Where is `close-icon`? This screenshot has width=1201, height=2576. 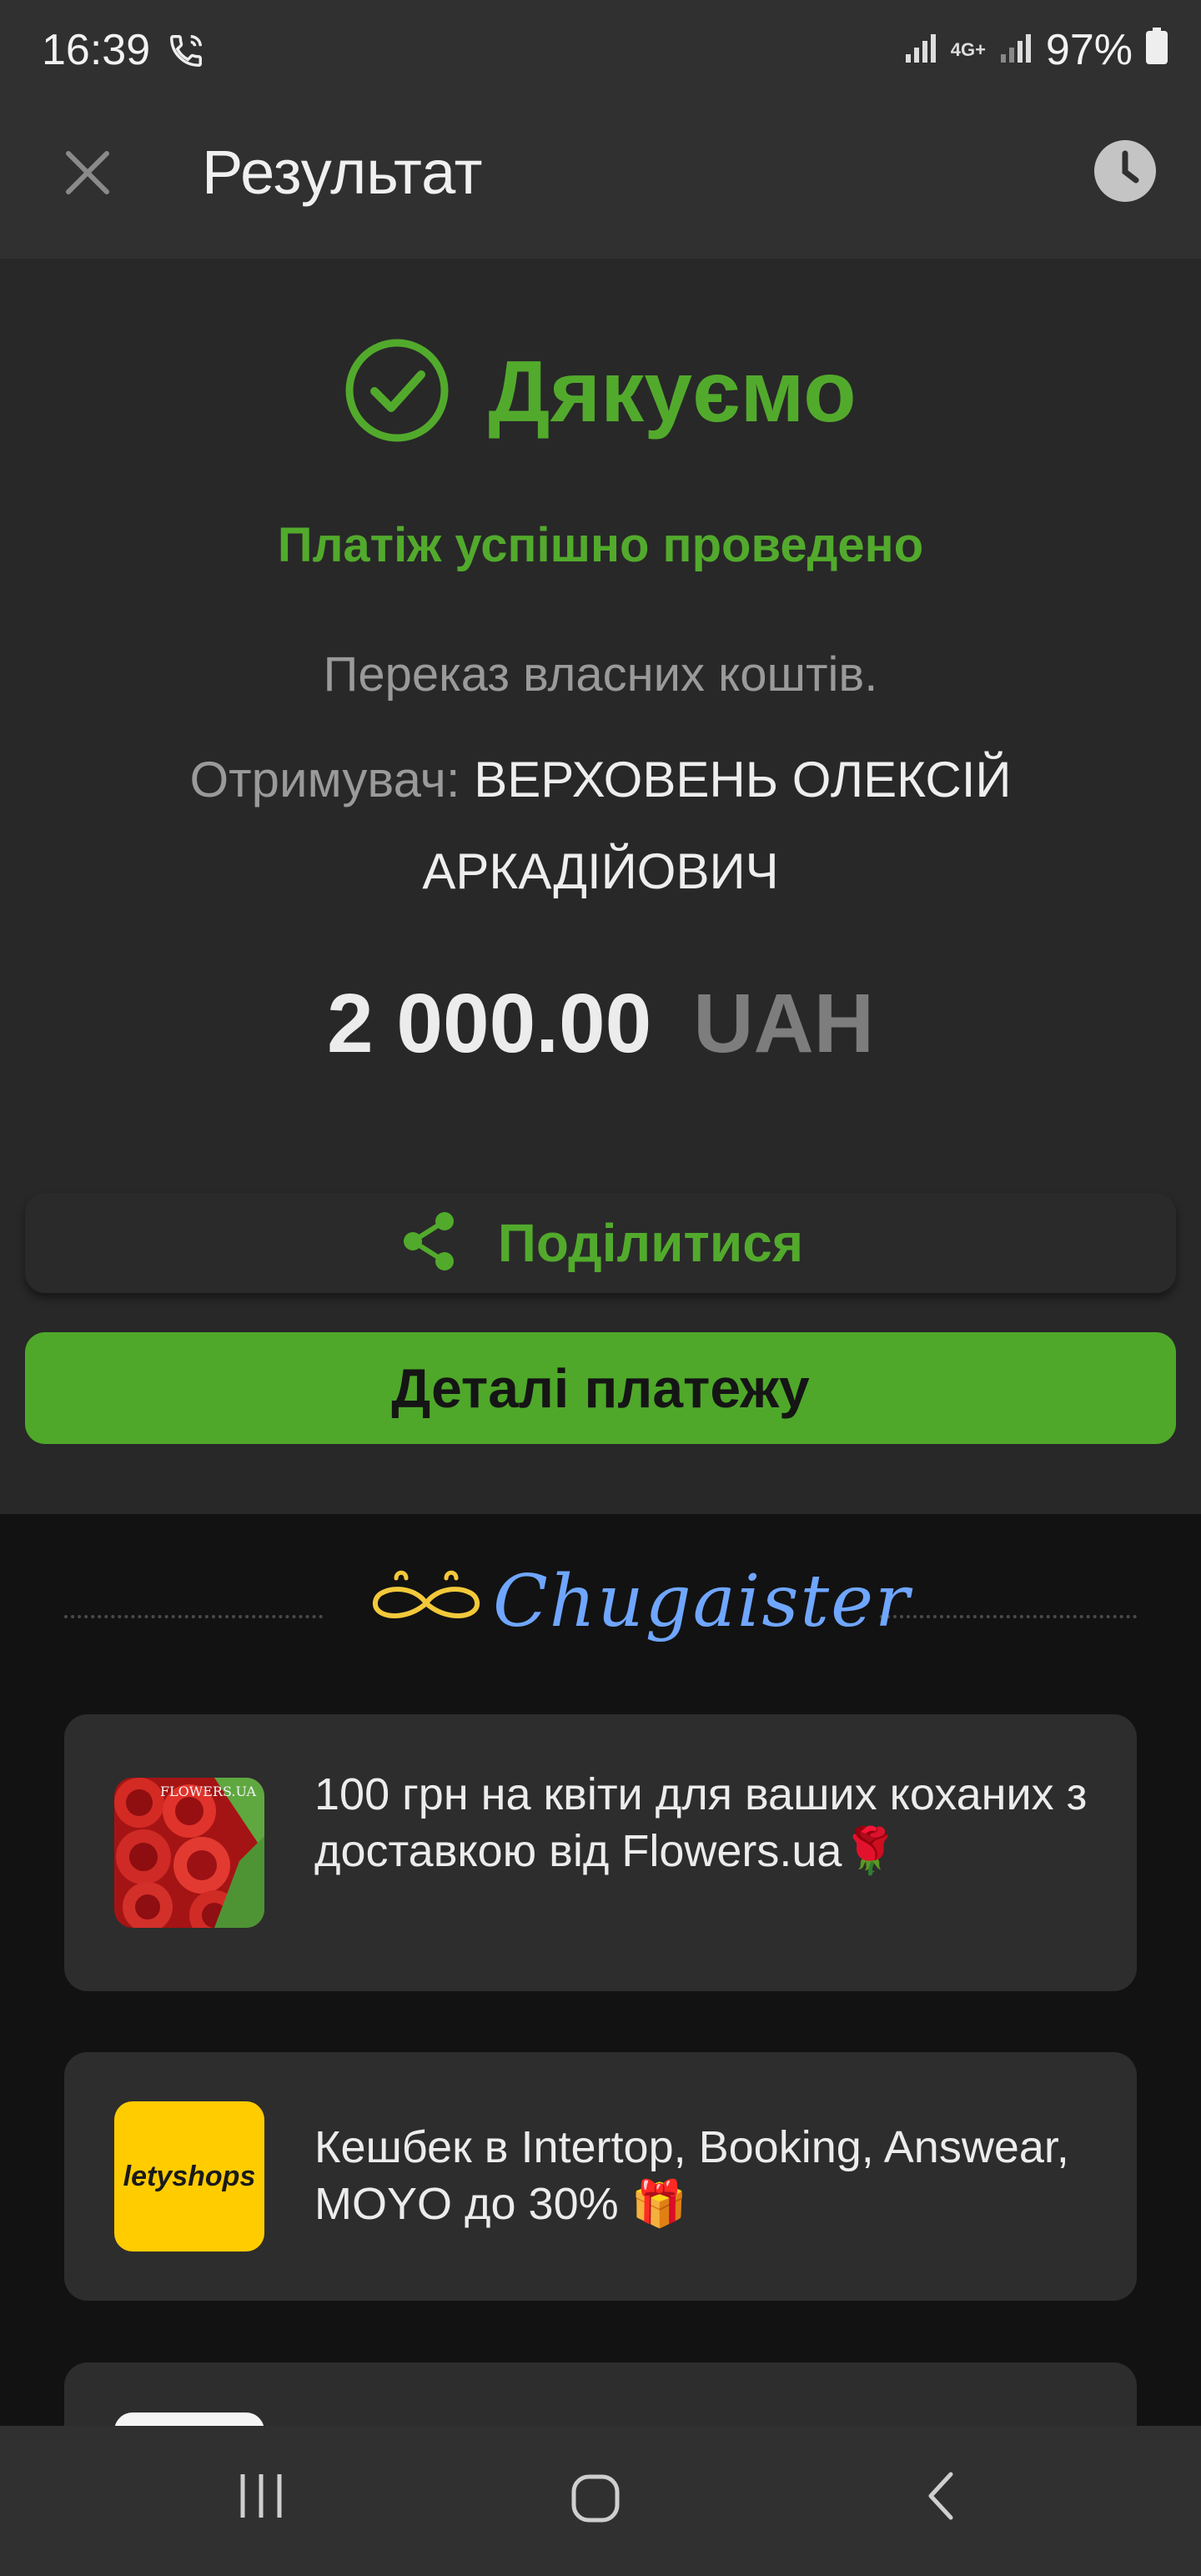
close-icon is located at coordinates (88, 174).